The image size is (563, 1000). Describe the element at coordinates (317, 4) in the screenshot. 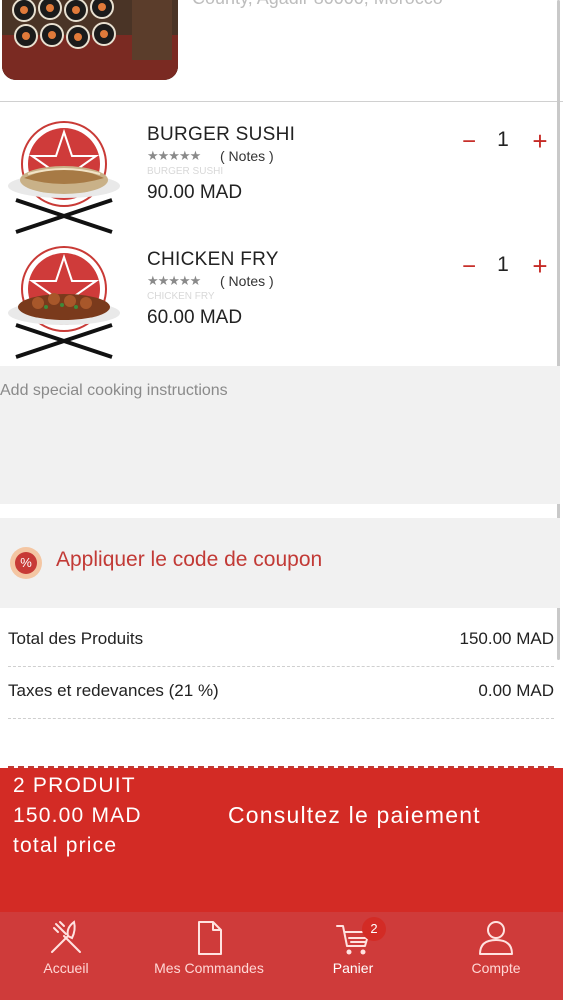

I see `restaurant-address: County, Agadir 80000, Morocco` at that location.